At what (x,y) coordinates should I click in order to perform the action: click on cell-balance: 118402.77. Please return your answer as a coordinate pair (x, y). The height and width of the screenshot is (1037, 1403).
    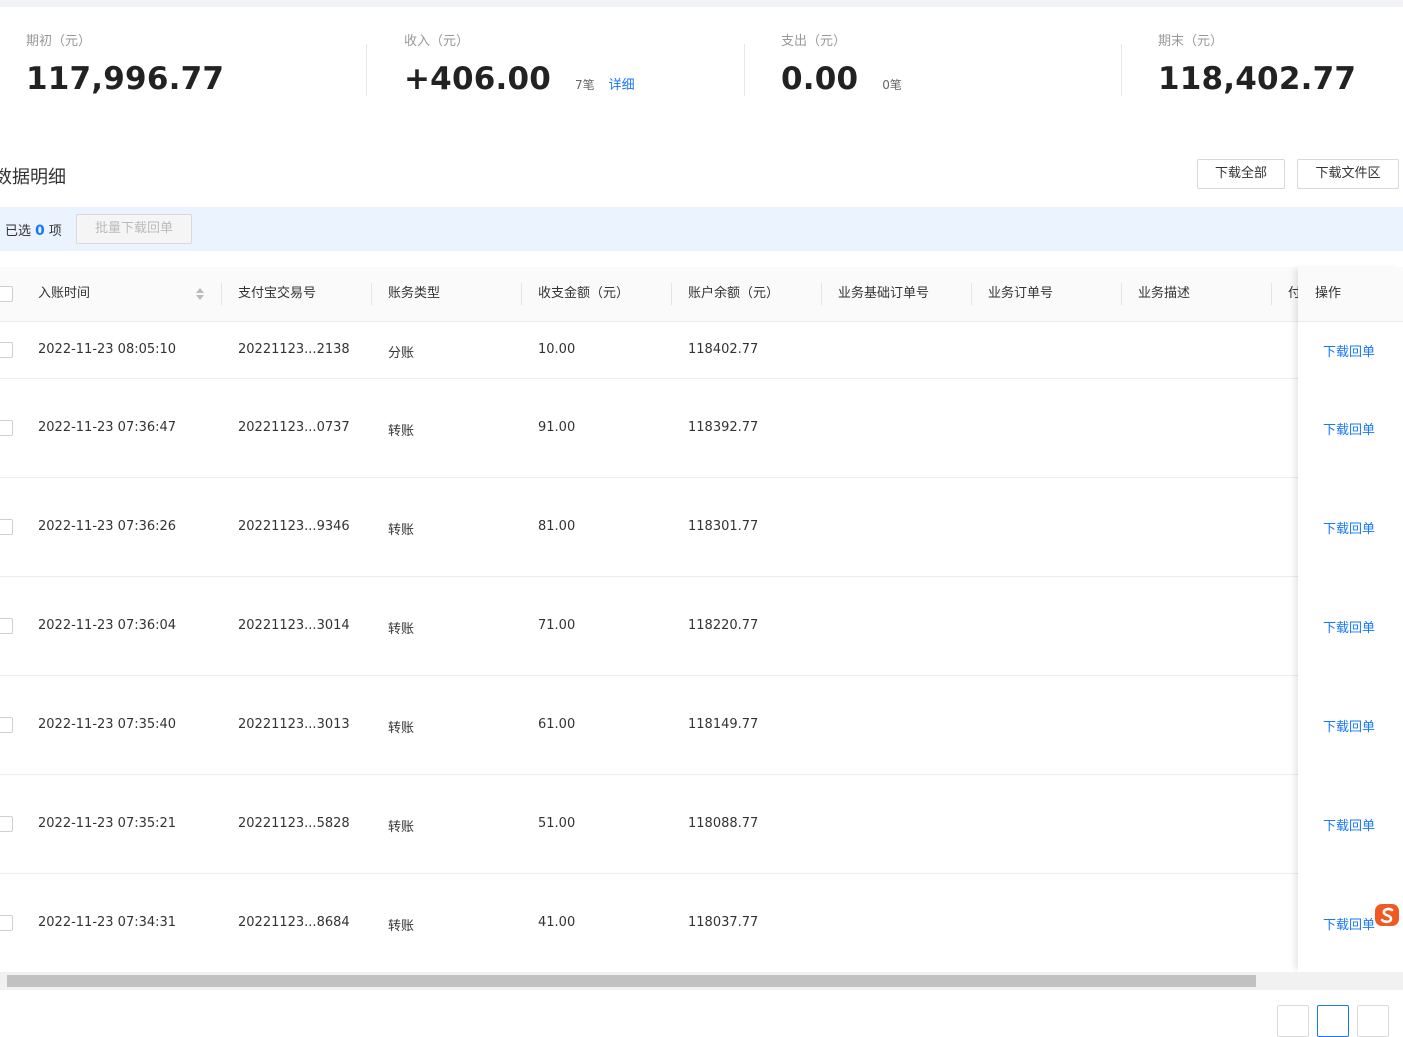
    Looking at the image, I should click on (723, 349).